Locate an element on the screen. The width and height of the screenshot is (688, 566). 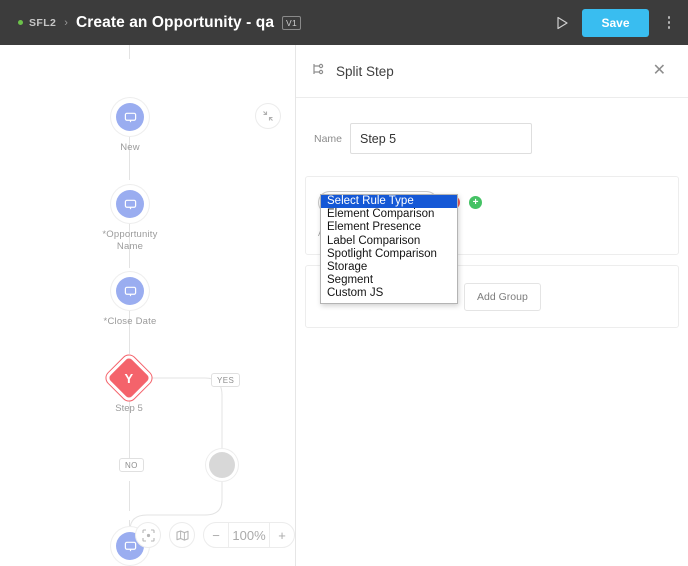
dropdown-option: Spotlight Comparison is located at coordinates (389, 254).